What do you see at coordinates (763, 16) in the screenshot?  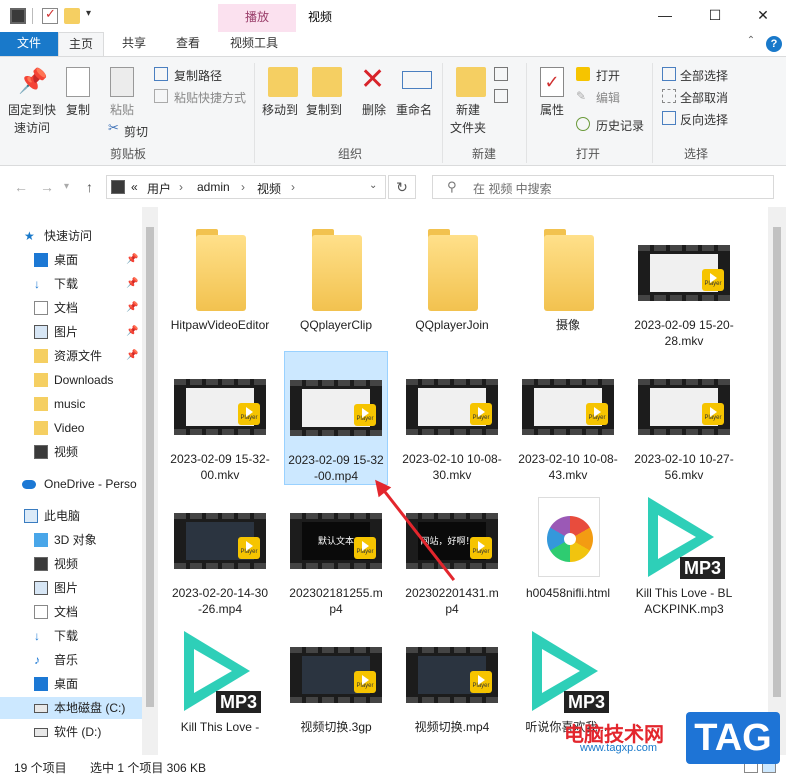 I see `close-button: ✕` at bounding box center [763, 16].